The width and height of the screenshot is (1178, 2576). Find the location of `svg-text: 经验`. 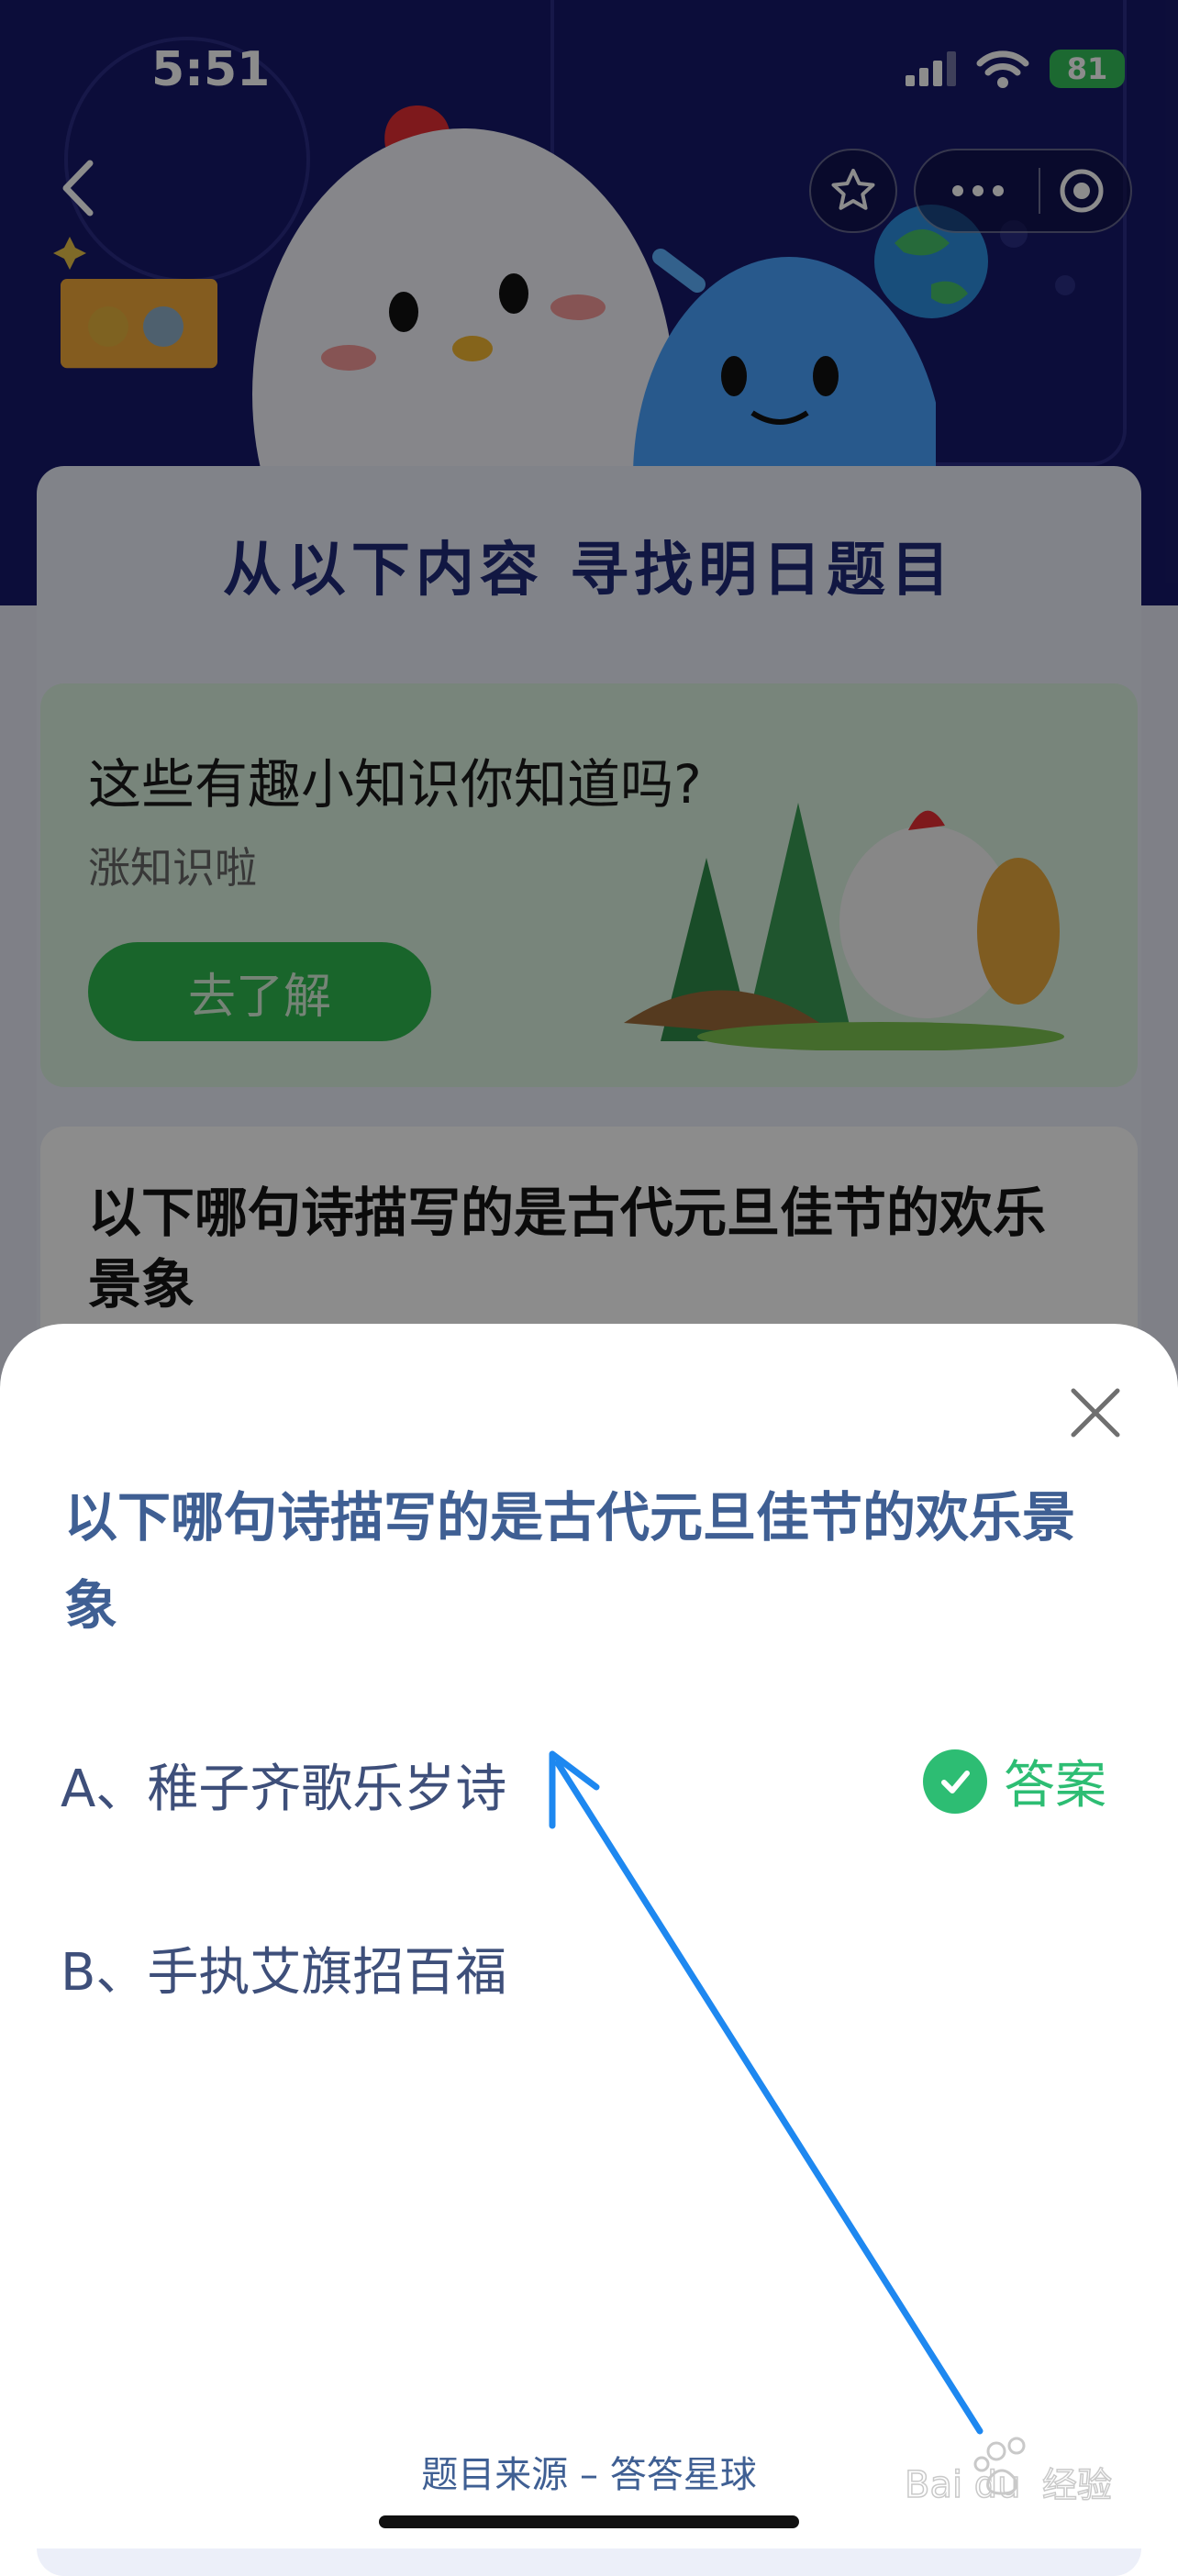

svg-text: 经验 is located at coordinates (1077, 2485).